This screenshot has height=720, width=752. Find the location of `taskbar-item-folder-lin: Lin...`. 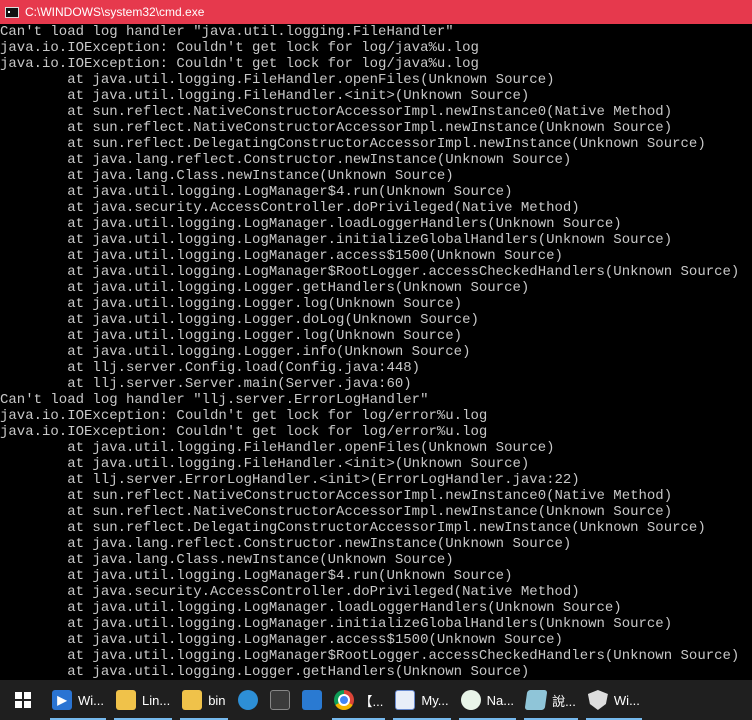

taskbar-item-folder-lin: Lin... is located at coordinates (143, 700).